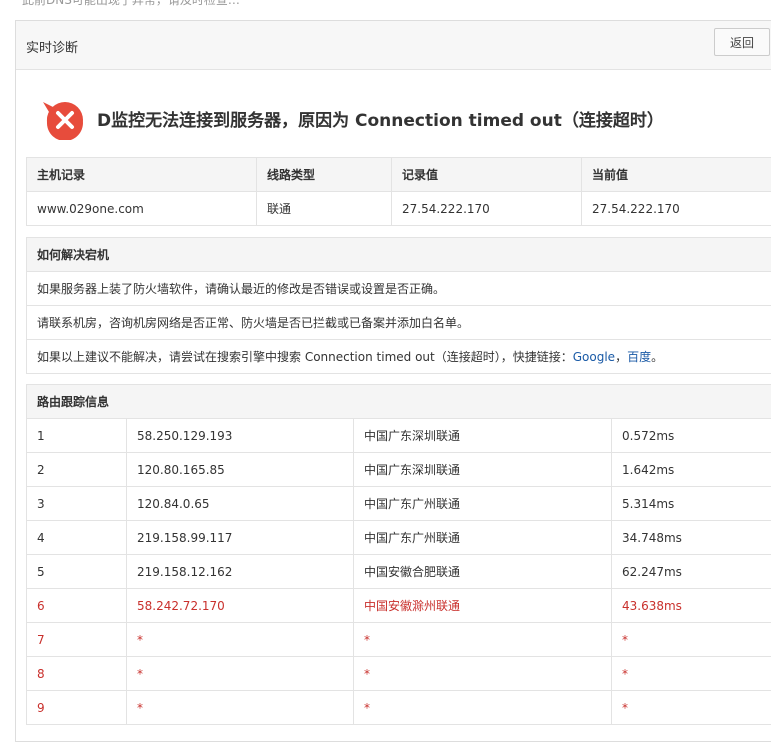 The height and width of the screenshot is (742, 771). Describe the element at coordinates (487, 209) in the screenshot. I see `record-value-cell: 27.54.222.170` at that location.